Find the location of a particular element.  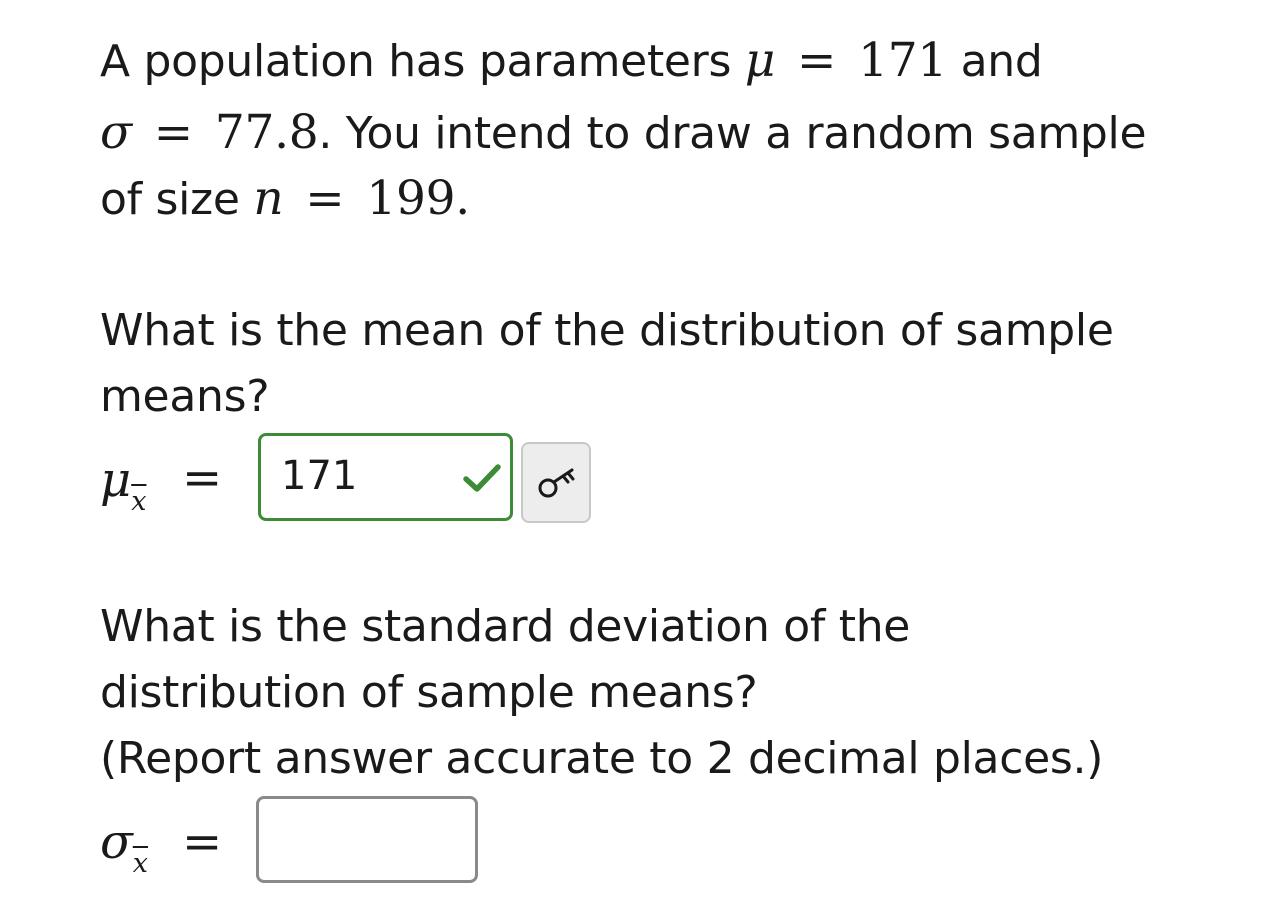

intro-text: of size is located at coordinates (170, 199).